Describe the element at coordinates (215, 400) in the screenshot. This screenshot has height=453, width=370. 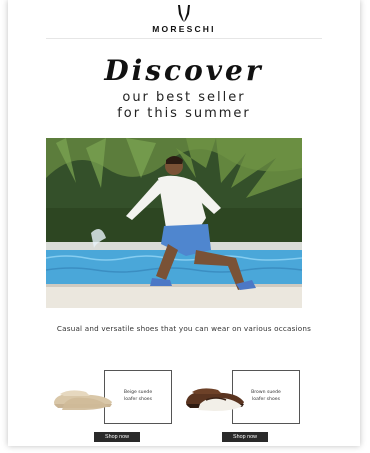
I see `brown-loafer-image` at that location.